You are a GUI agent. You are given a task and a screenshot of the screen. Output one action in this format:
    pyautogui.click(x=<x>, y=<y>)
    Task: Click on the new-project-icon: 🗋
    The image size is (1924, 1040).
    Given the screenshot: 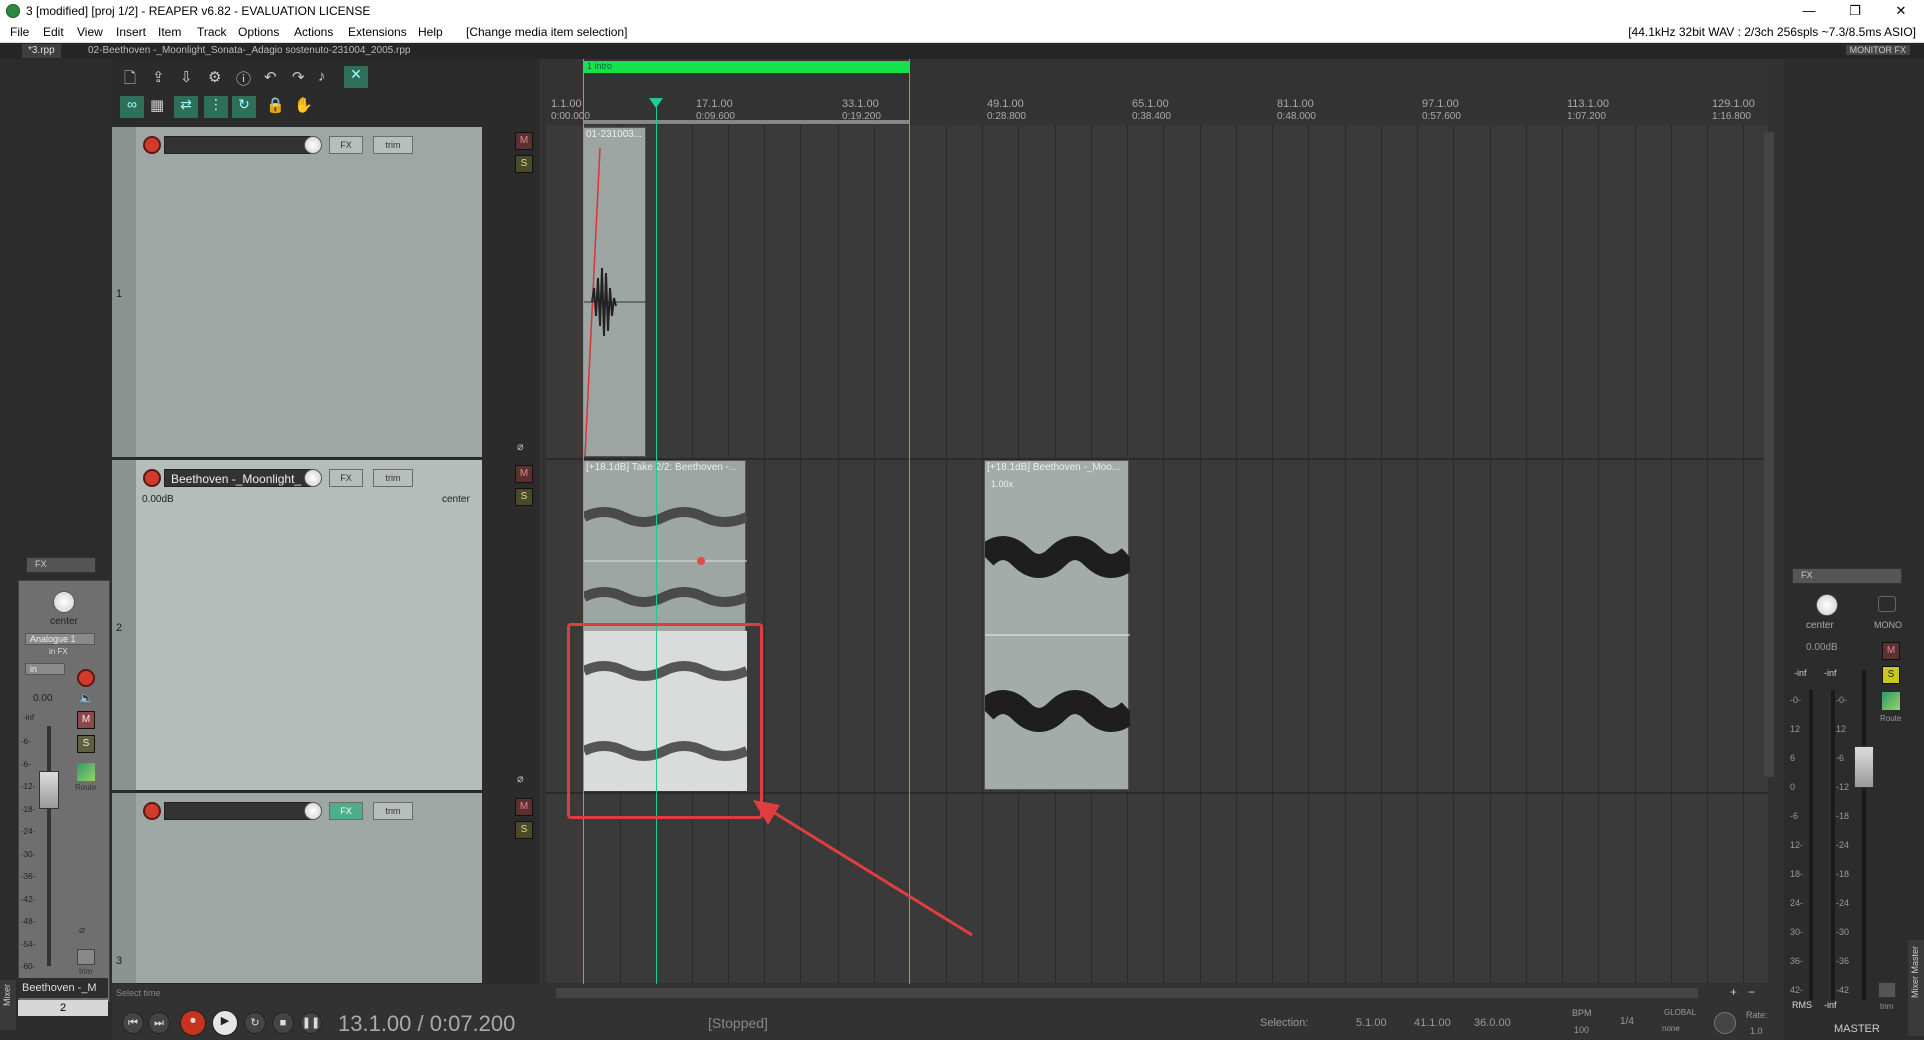 What is the action you would take?
    pyautogui.click(x=130, y=80)
    